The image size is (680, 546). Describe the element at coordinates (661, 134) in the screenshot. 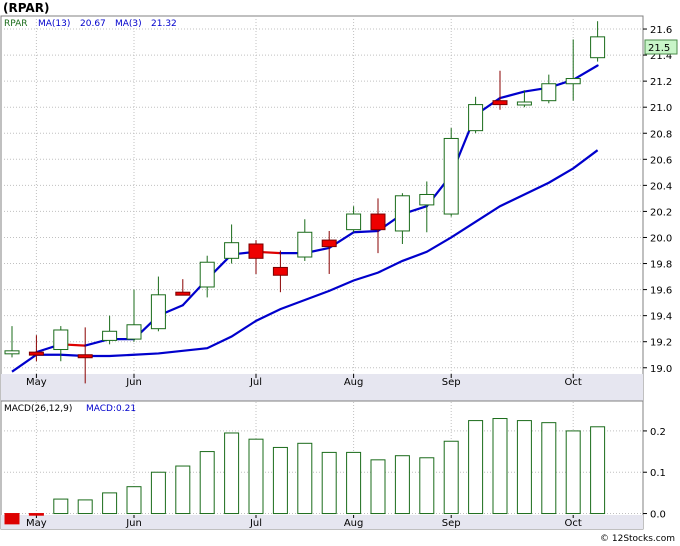

I see `price-ytick-label: 20.8` at that location.